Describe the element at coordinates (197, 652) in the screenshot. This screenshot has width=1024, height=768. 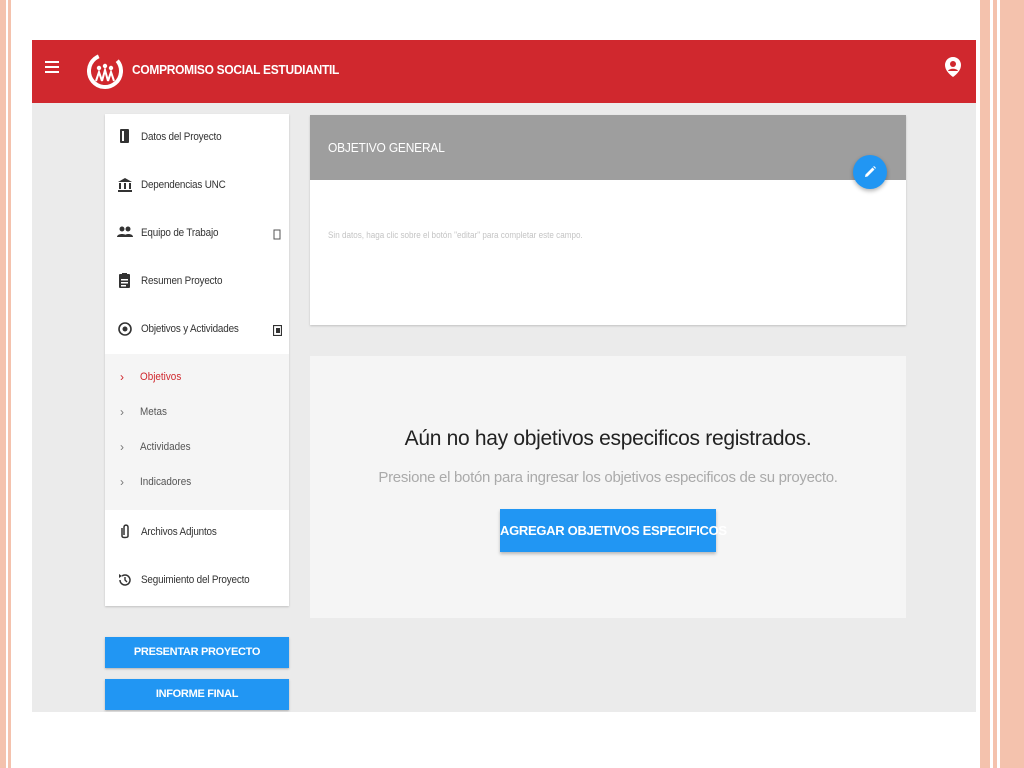
I see `present-project-button: PRESENTAR PROYECTO` at that location.